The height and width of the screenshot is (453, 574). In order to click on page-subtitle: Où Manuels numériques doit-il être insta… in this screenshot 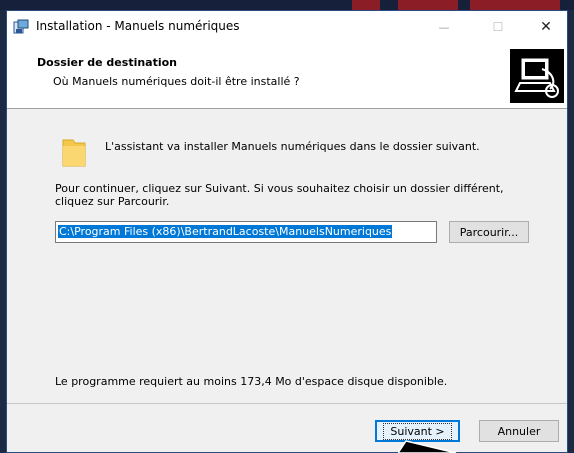, I will do `click(176, 81)`.